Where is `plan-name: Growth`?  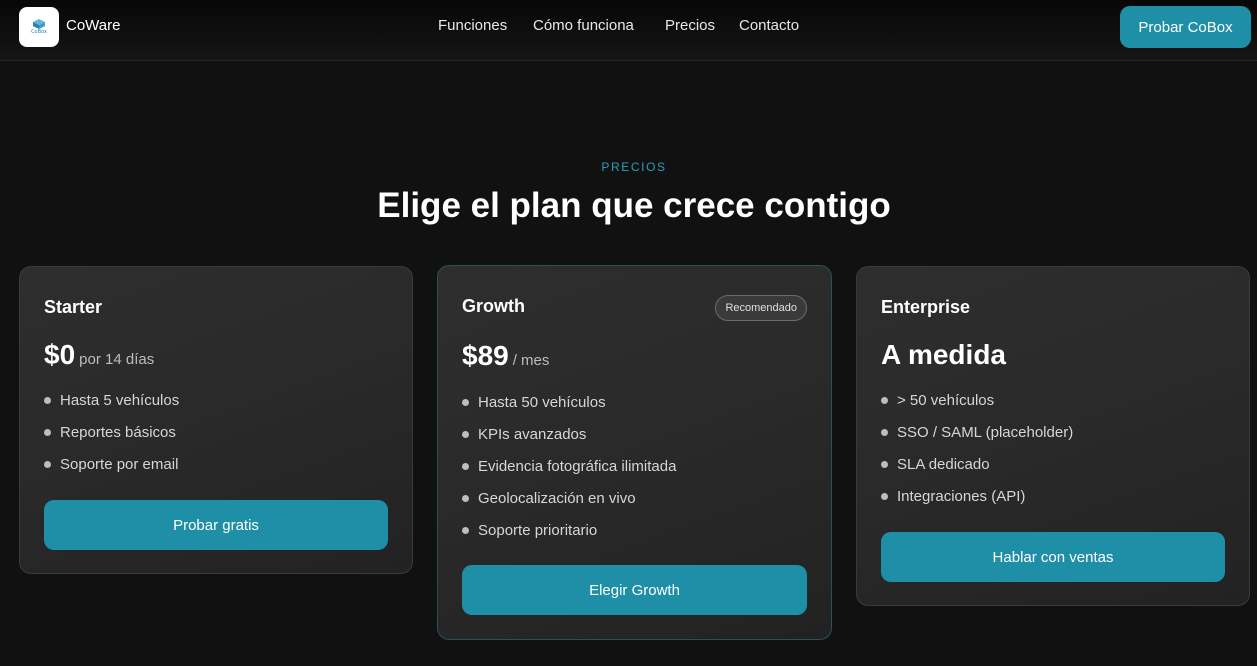 plan-name: Growth is located at coordinates (493, 306).